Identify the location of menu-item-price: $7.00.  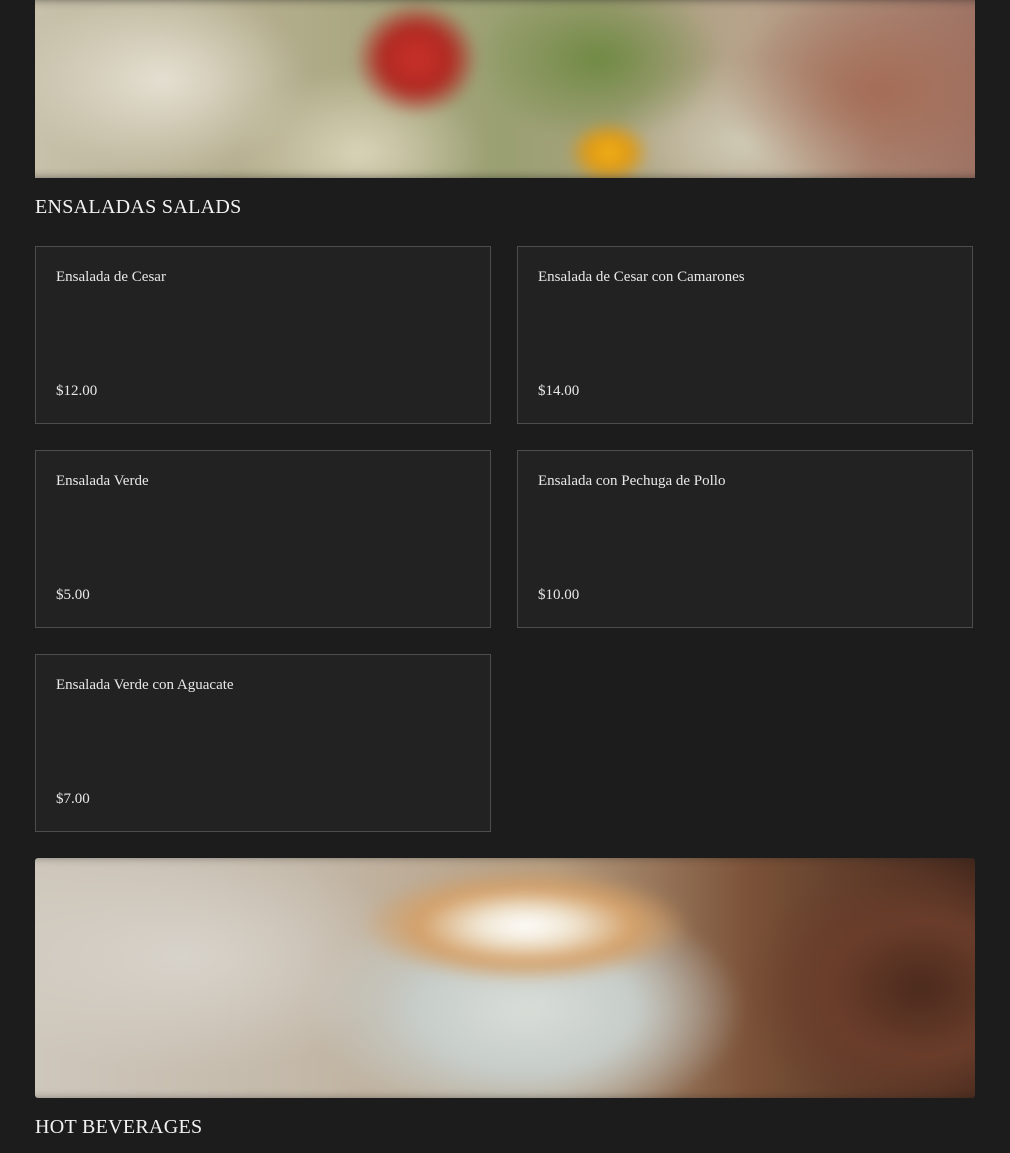
(73, 799).